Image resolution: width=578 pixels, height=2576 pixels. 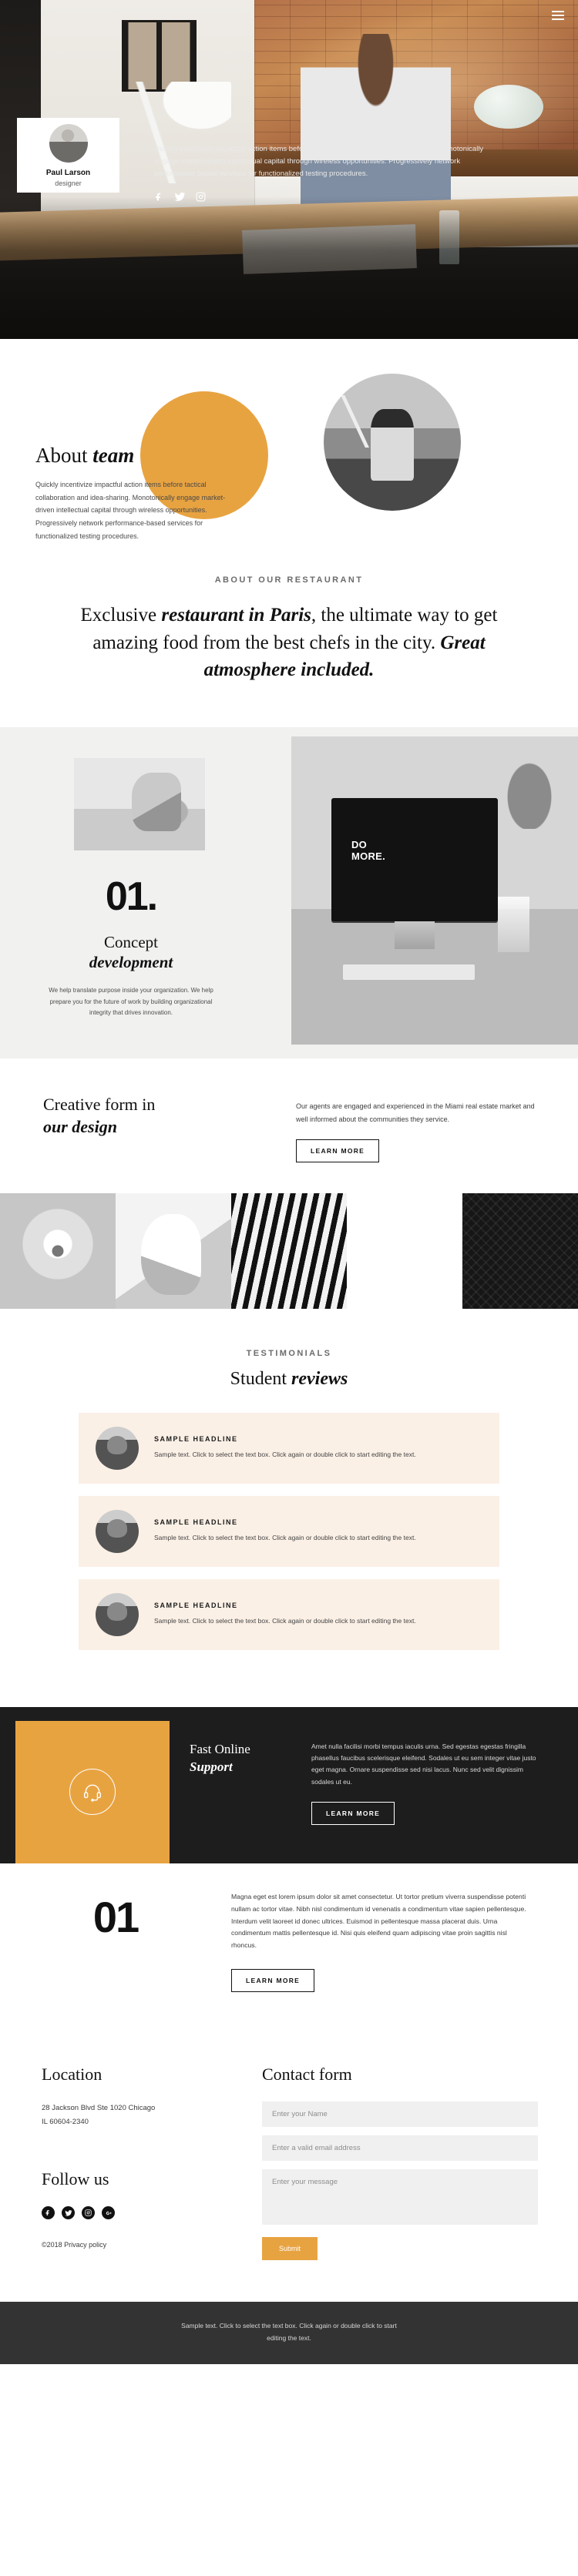 I want to click on concept-number: 01., so click(x=131, y=896).